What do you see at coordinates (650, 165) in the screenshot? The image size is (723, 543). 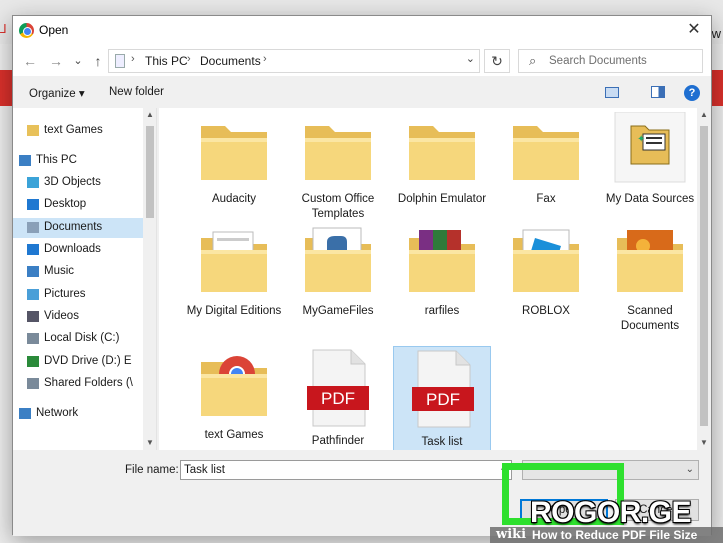 I see `file-tile: ✦ My Data Sources` at bounding box center [650, 165].